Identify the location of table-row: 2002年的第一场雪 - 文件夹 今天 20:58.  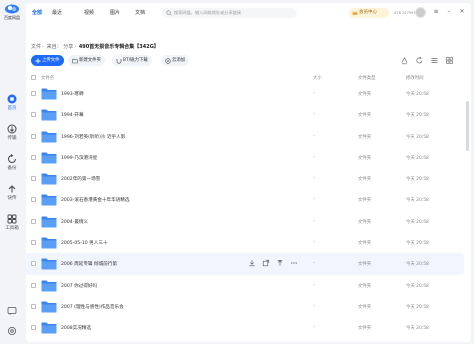
(245, 178).